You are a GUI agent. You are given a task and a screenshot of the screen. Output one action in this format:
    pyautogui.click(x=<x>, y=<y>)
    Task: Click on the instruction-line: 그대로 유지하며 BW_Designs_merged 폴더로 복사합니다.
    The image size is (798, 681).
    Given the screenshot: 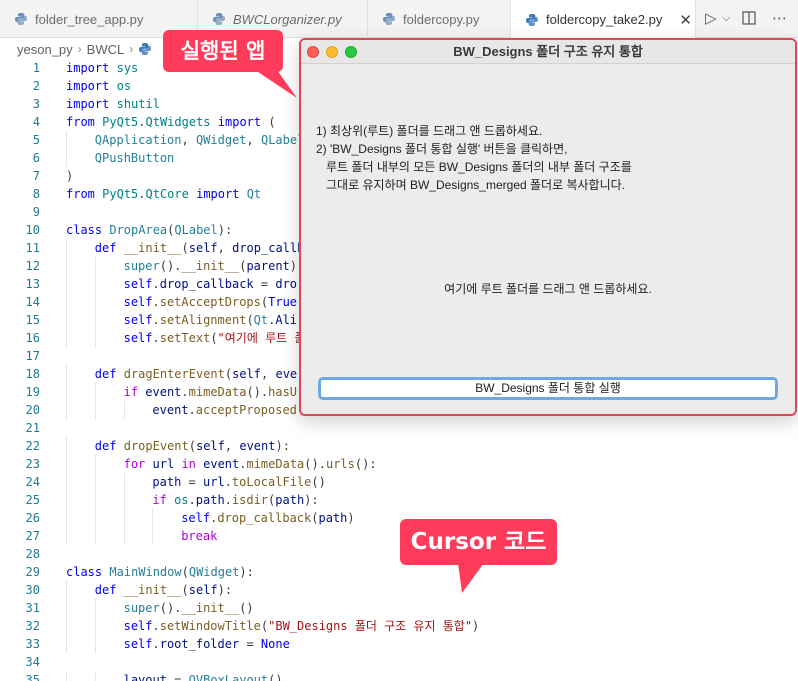 What is the action you would take?
    pyautogui.click(x=470, y=185)
    